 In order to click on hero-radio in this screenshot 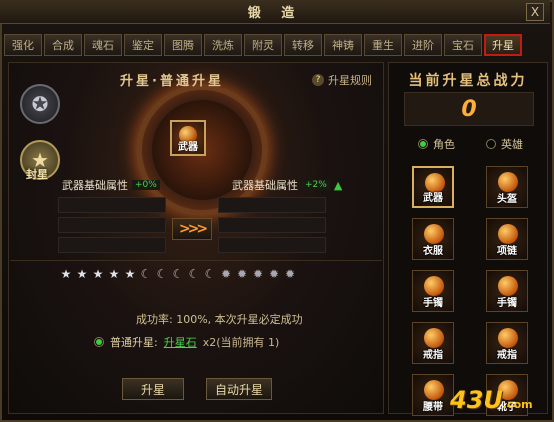, I will do `click(491, 144)`.